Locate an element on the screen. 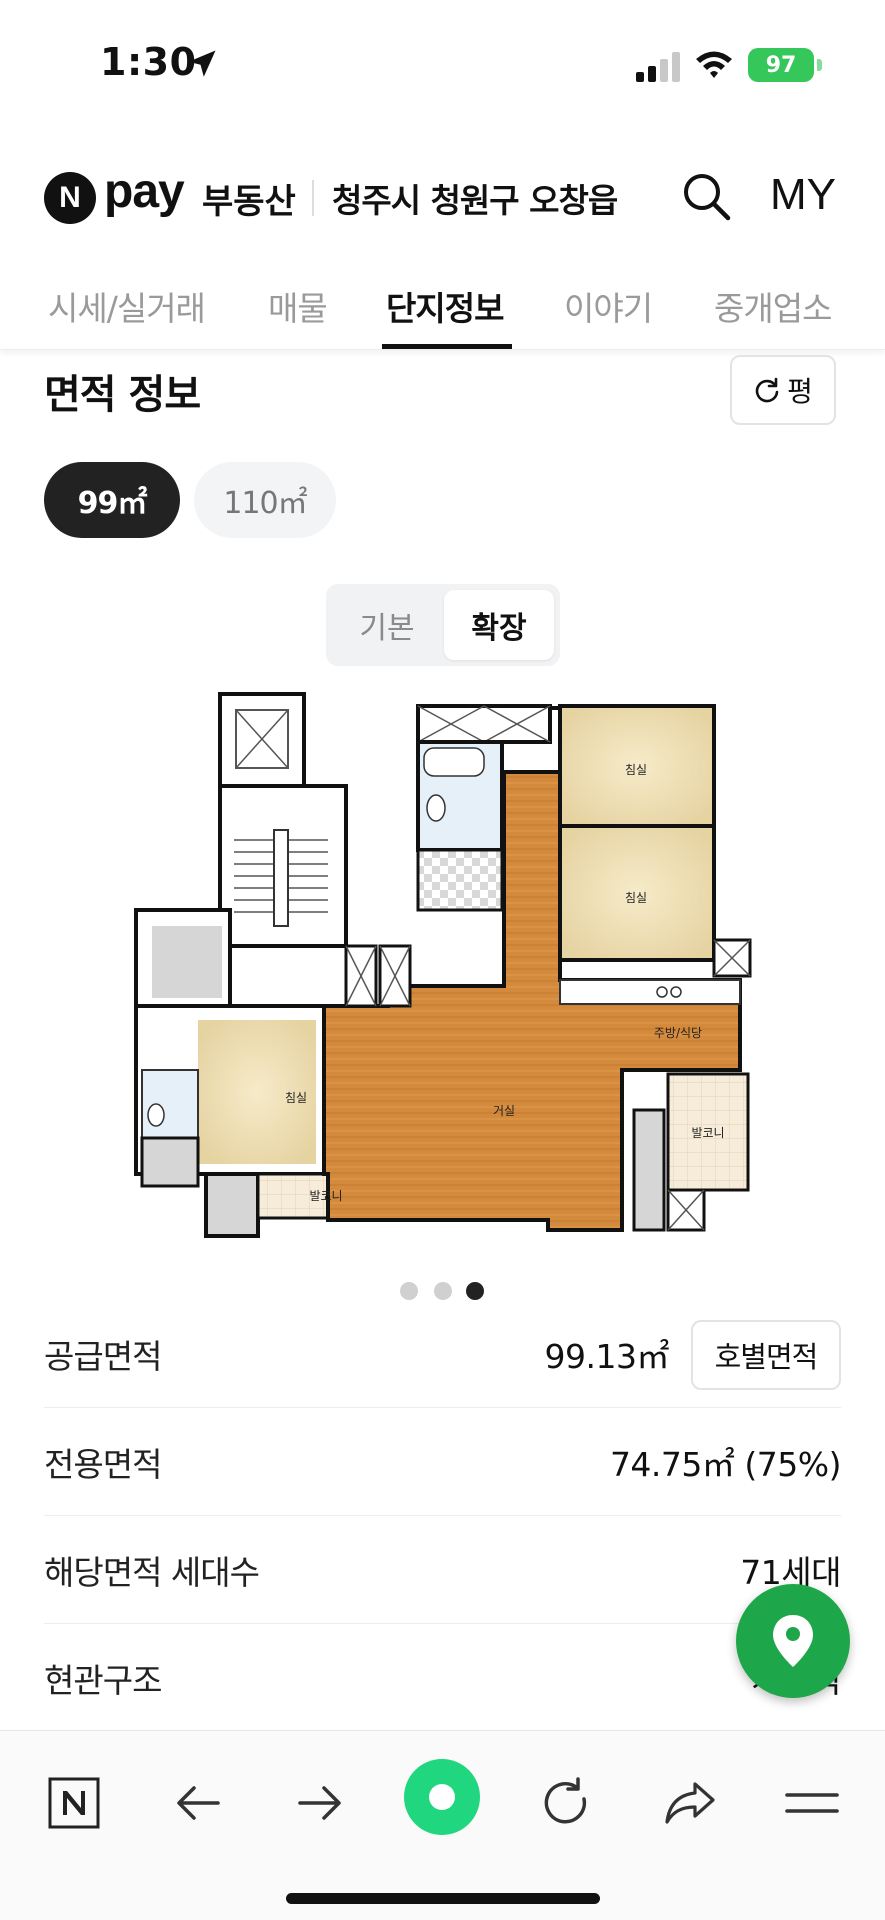 Image resolution: width=885 pixels, height=1920 pixels. app-header: N pay 부동산 청주시 청원구 오창읍 MY is located at coordinates (442, 195).